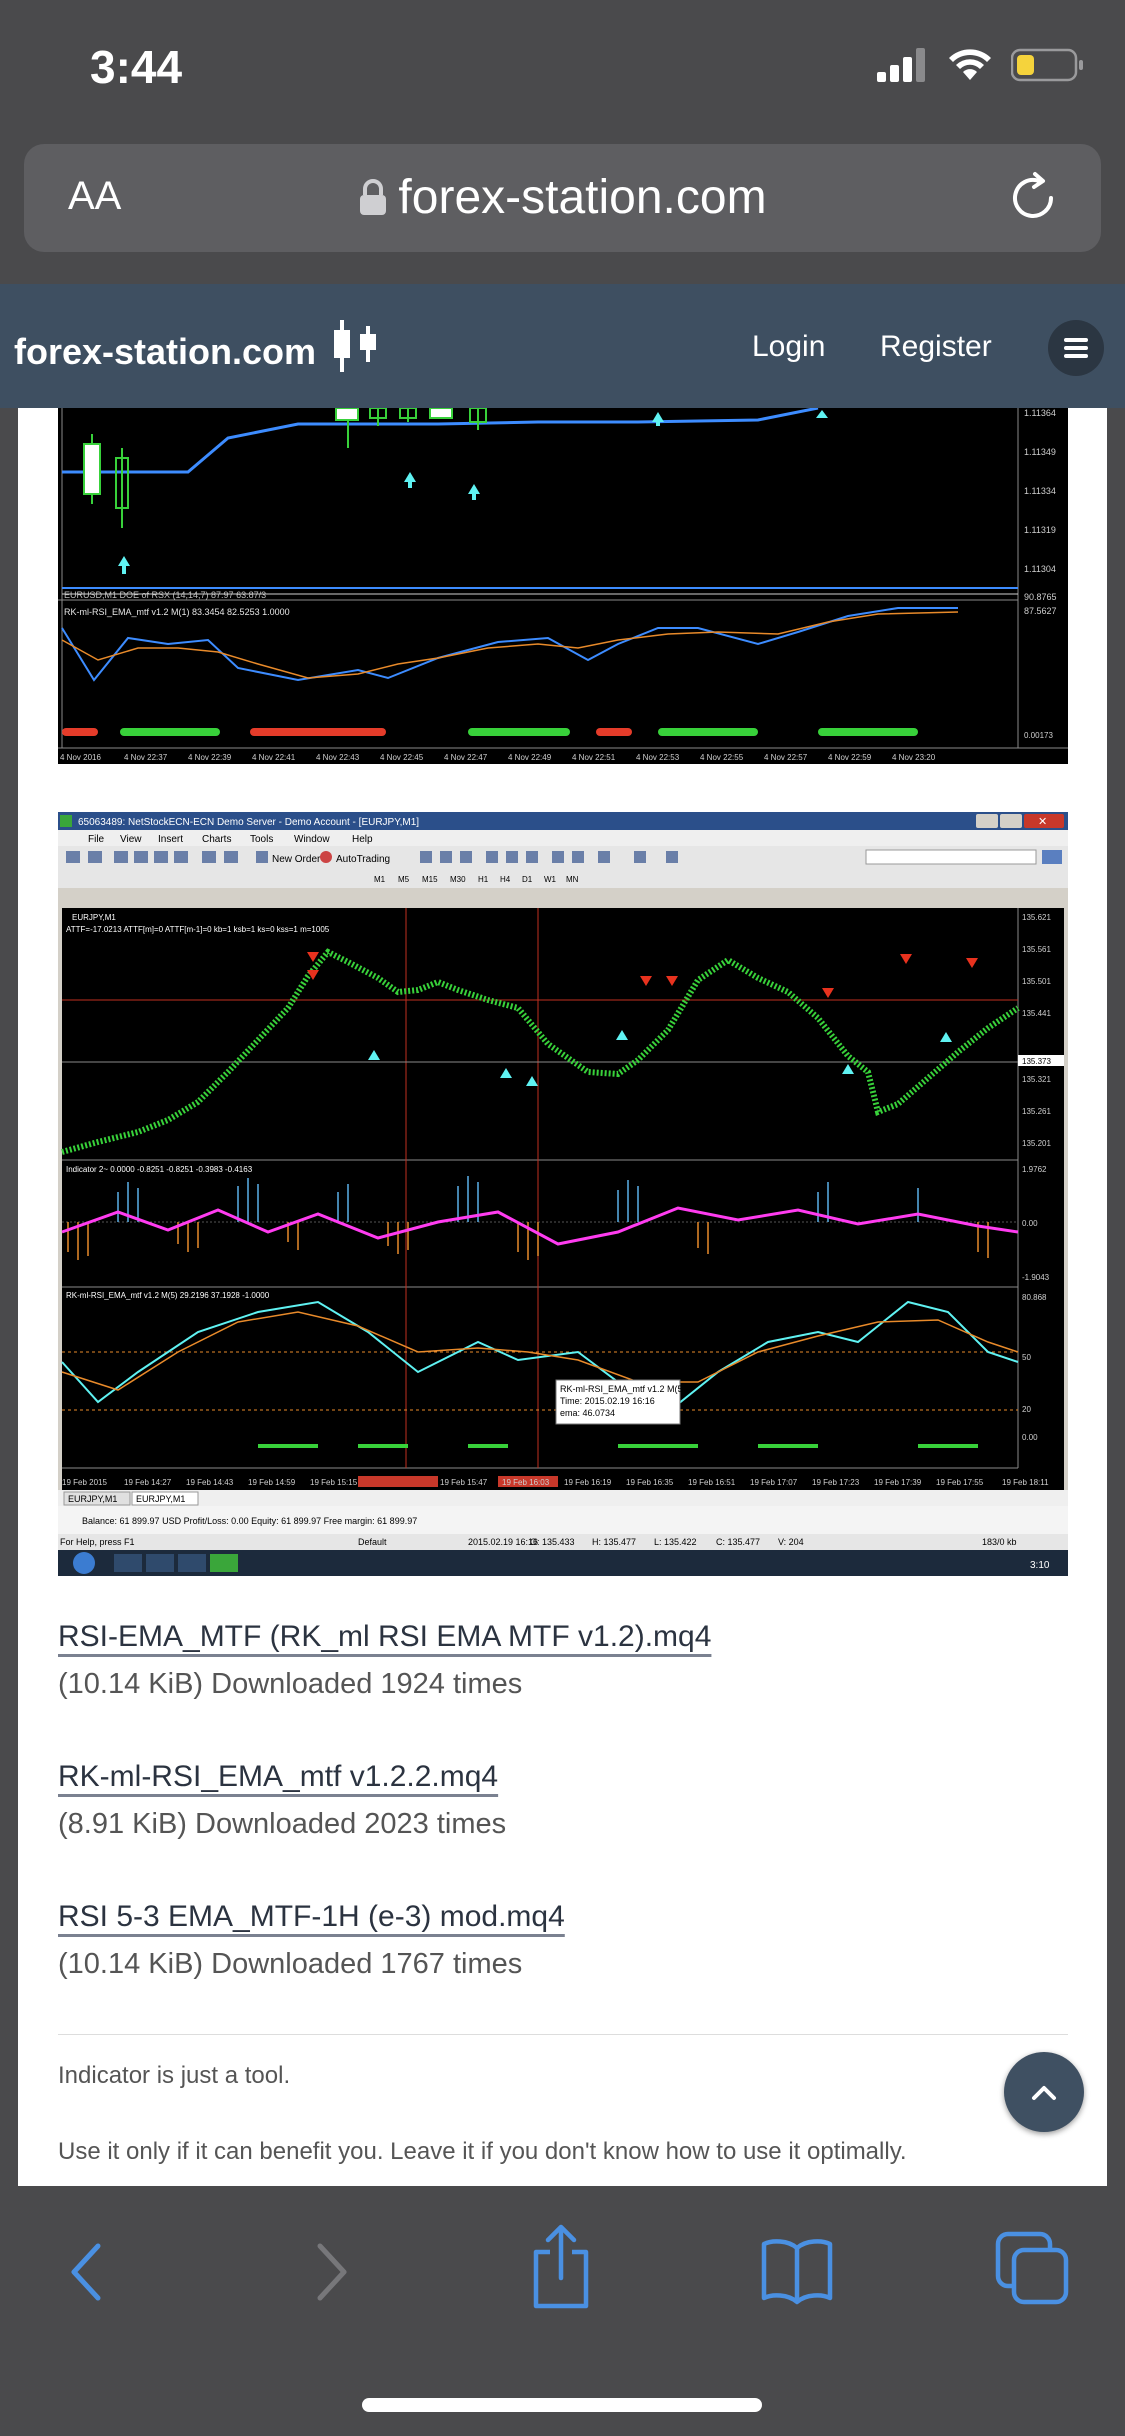 The height and width of the screenshot is (2436, 1125). What do you see at coordinates (290, 1684) in the screenshot?
I see `attachment-info: (10.14 KiB) Downloaded 1924 times` at bounding box center [290, 1684].